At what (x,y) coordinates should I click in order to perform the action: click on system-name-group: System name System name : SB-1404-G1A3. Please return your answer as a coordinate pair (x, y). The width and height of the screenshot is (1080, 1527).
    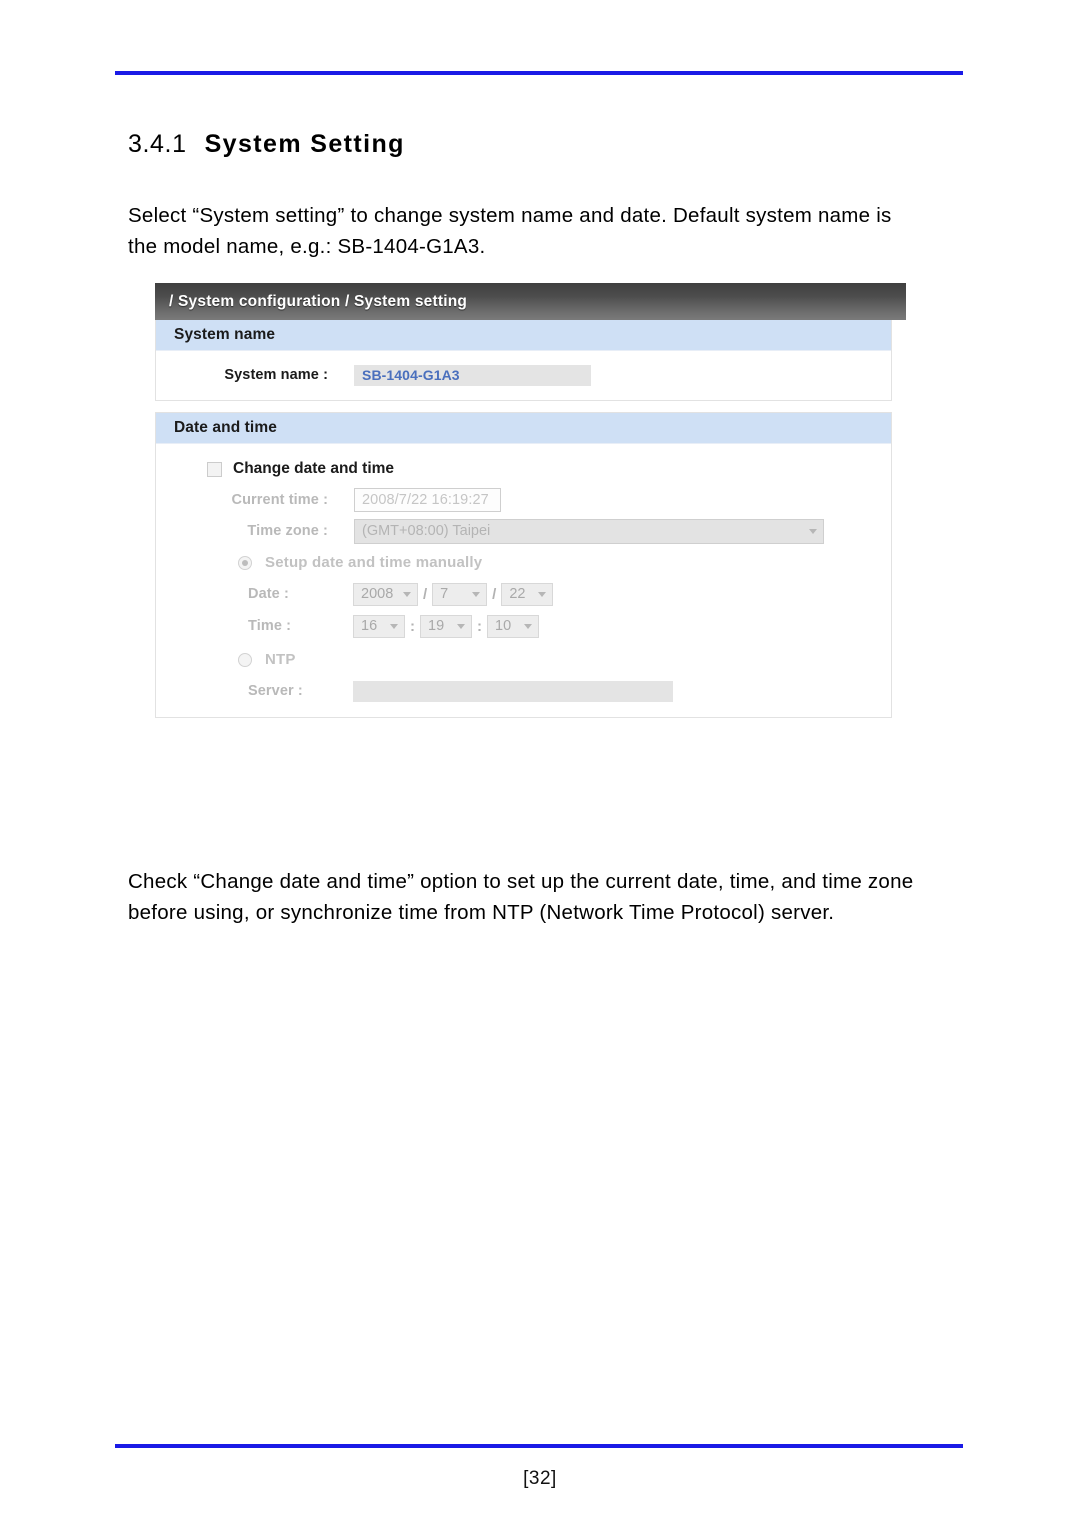
    Looking at the image, I should click on (523, 360).